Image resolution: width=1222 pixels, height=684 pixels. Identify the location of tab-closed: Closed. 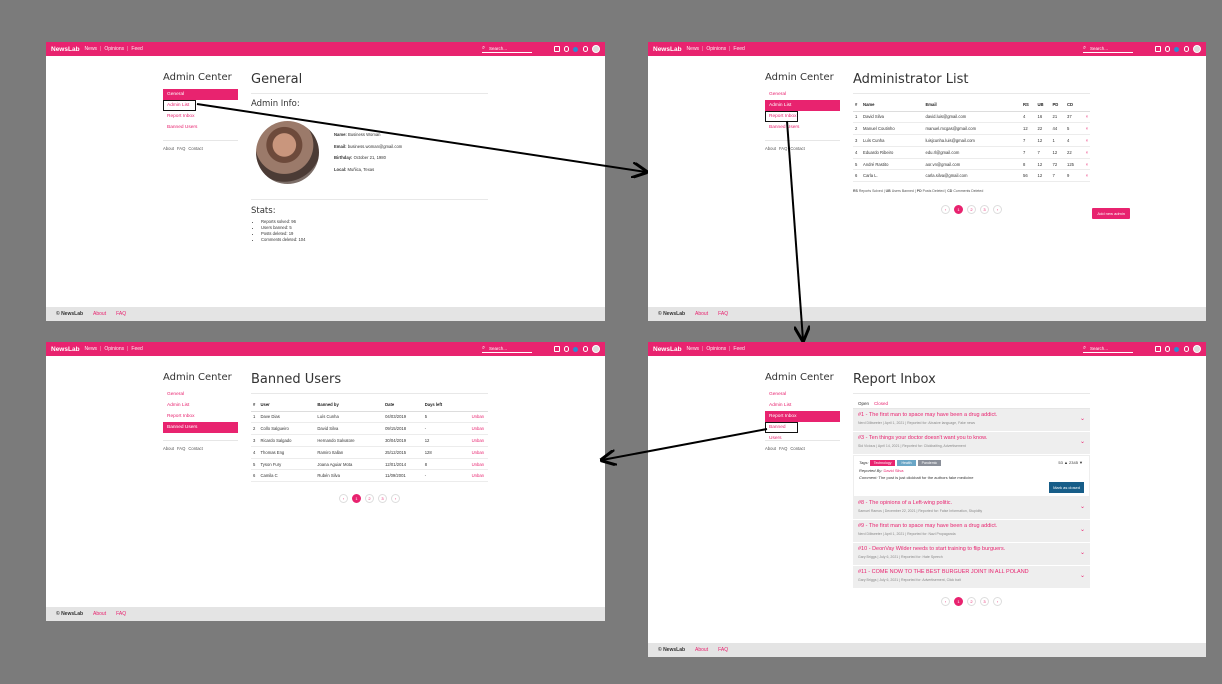
(881, 403).